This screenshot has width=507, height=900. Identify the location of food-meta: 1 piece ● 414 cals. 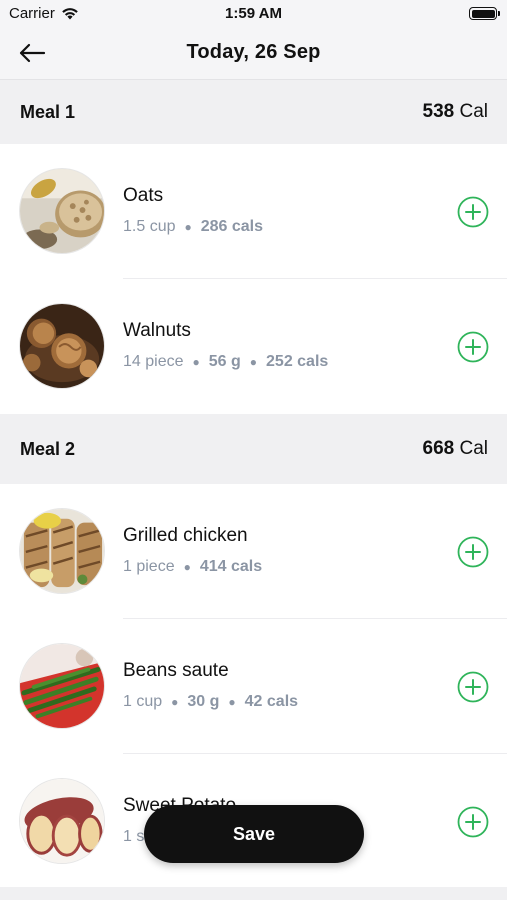
(193, 566).